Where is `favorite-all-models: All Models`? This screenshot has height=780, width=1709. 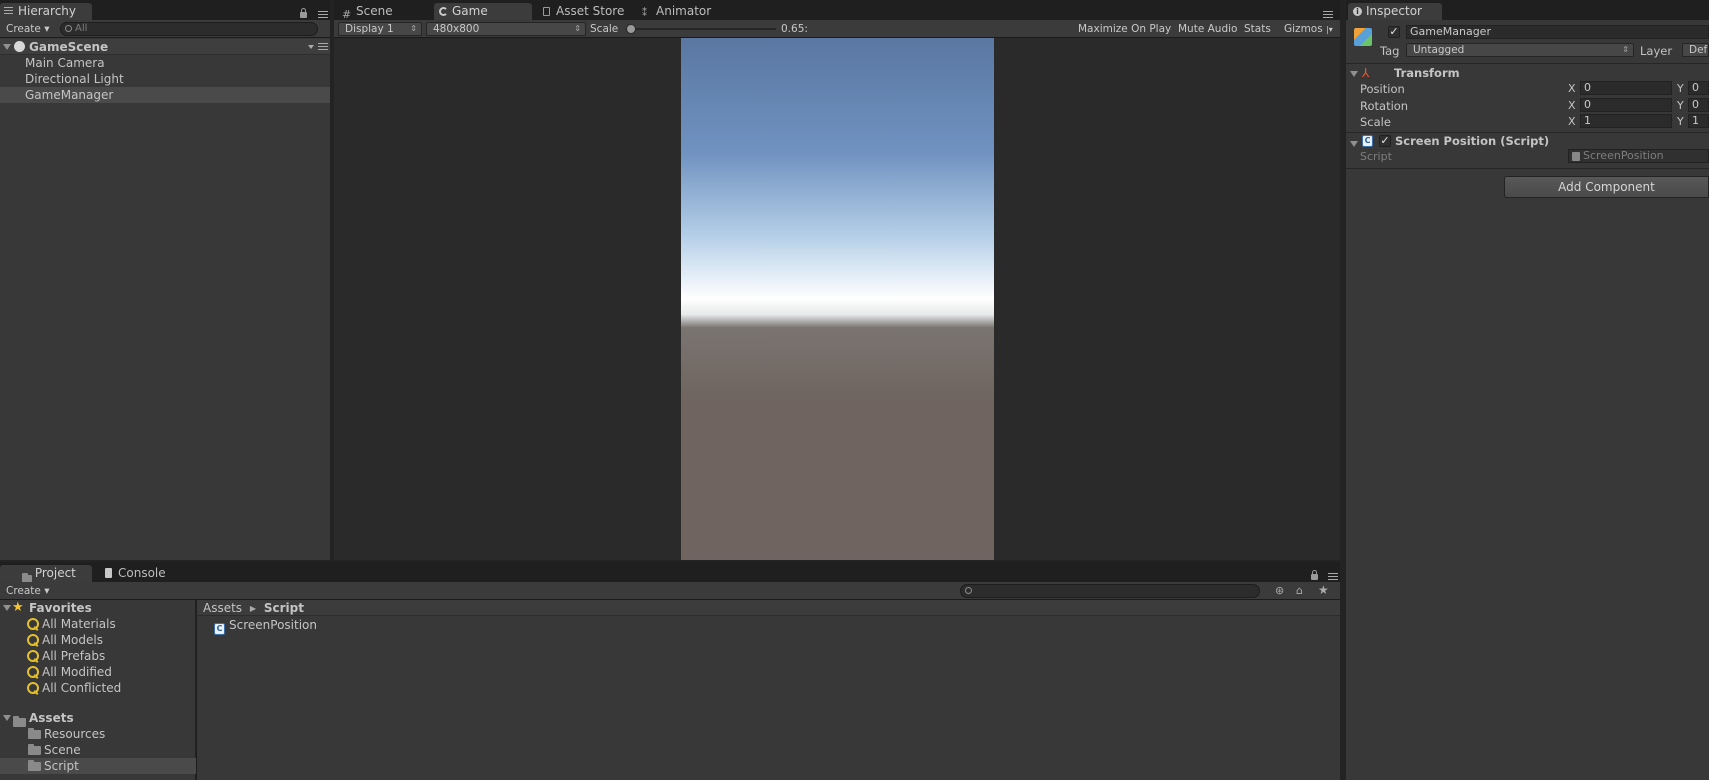 favorite-all-models: All Models is located at coordinates (51, 640).